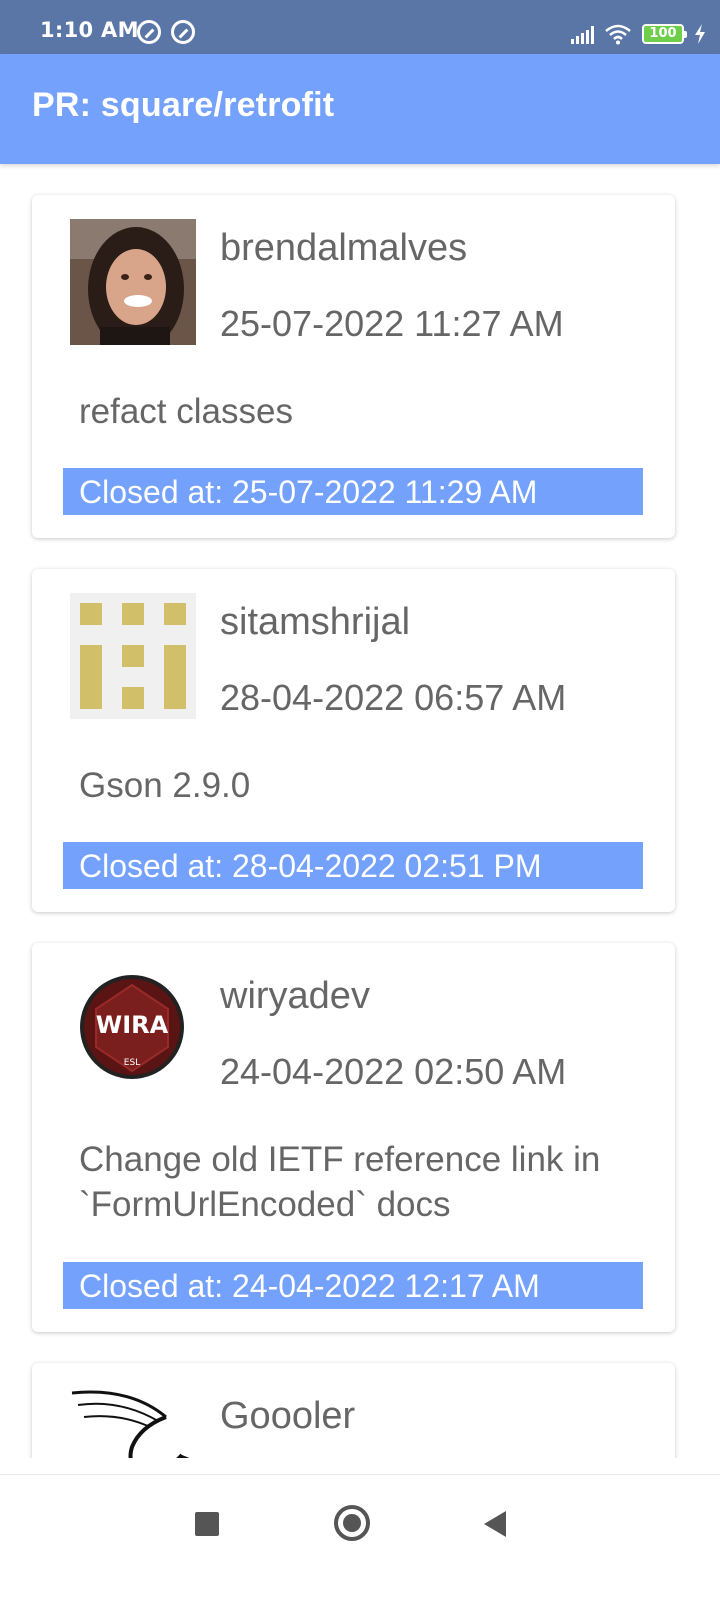  What do you see at coordinates (295, 996) in the screenshot?
I see `username: wiryadev` at bounding box center [295, 996].